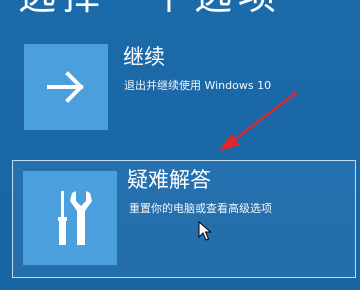  I want to click on troubleshoot-tile, so click(70, 218).